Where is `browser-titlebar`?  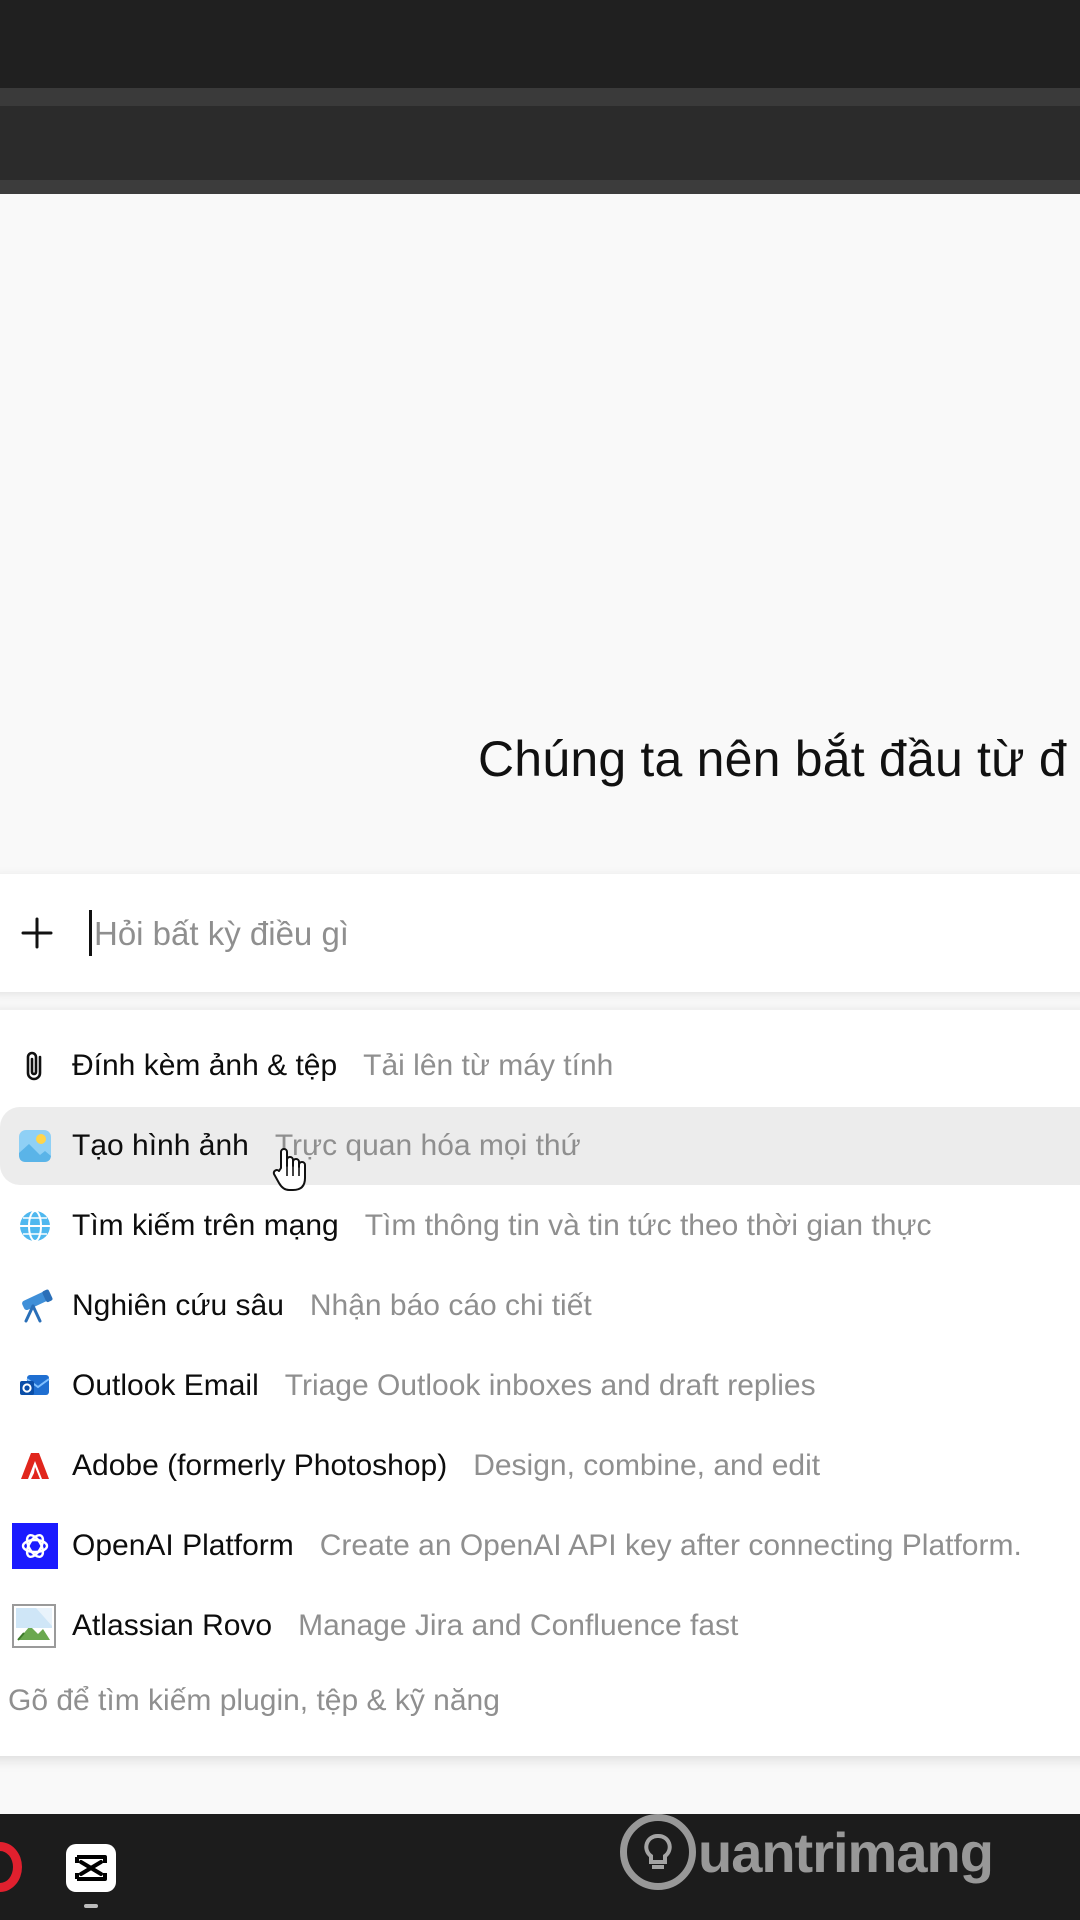 browser-titlebar is located at coordinates (540, 44).